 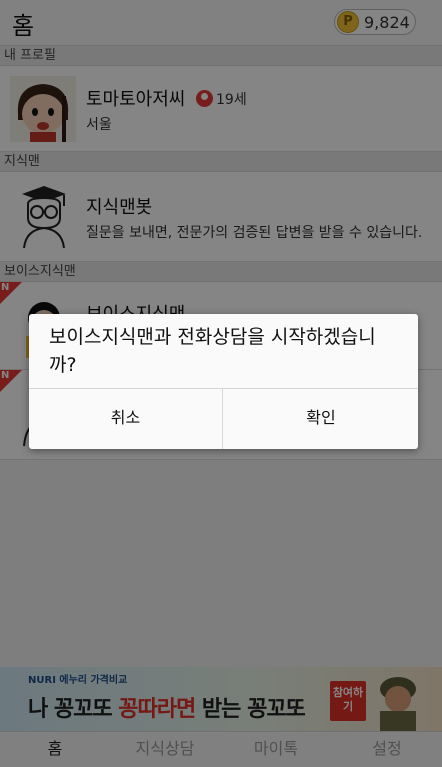 I want to click on confirm-button: 확인, so click(x=321, y=419).